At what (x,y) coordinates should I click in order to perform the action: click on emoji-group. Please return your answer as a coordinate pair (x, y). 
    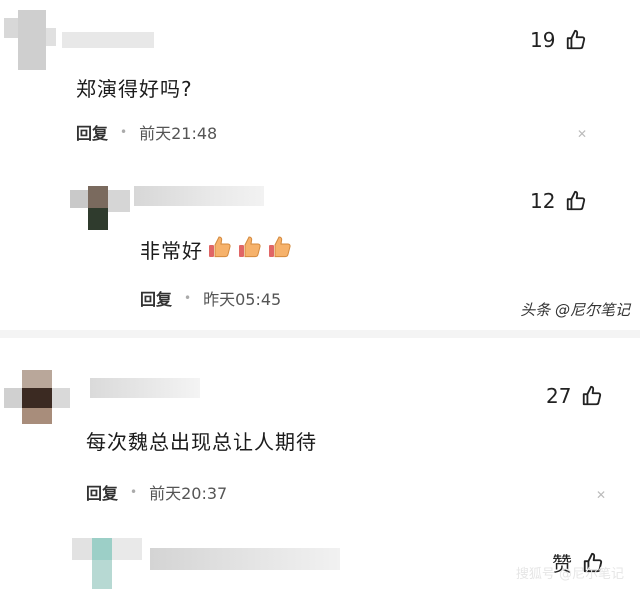
    Looking at the image, I should click on (252, 249).